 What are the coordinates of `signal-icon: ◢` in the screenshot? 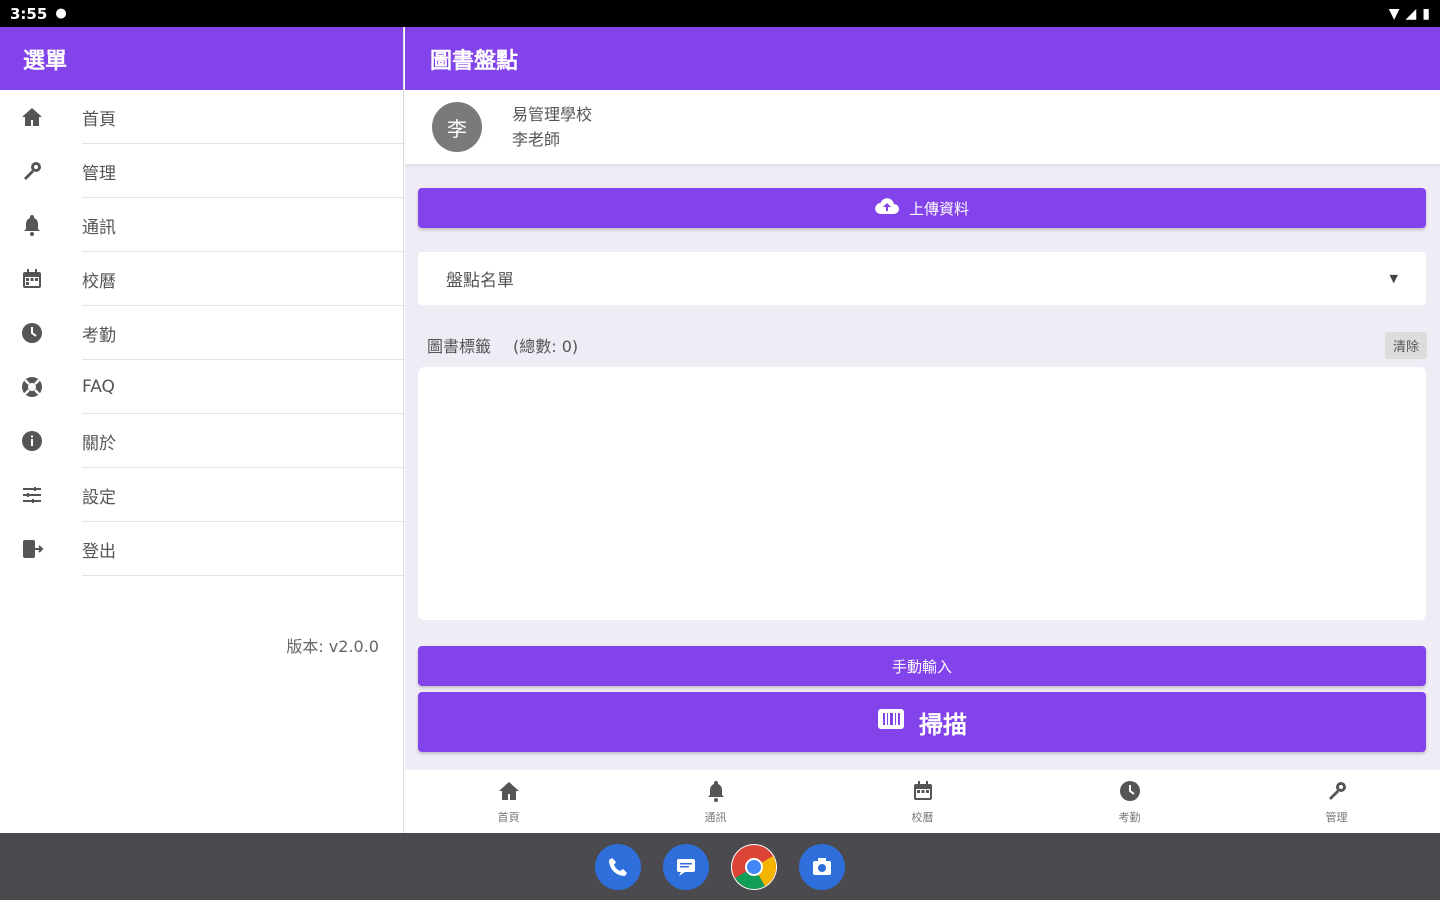 It's located at (1411, 13).